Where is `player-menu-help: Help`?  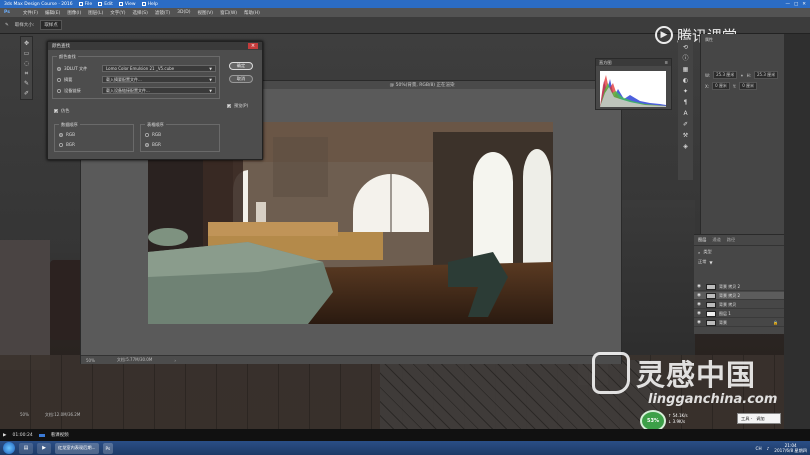 player-menu-help: Help is located at coordinates (149, 4).